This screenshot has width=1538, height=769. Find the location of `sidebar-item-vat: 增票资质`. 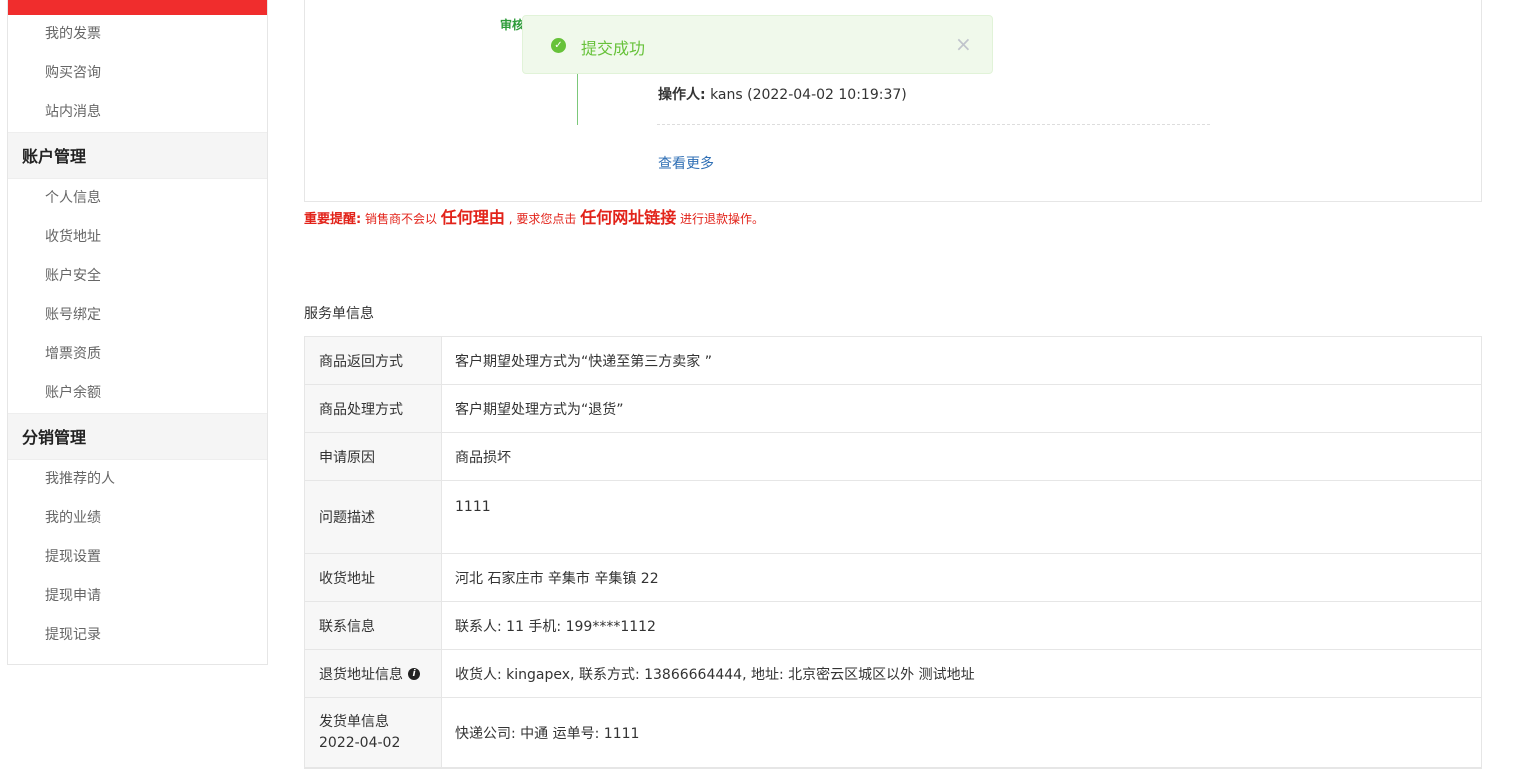

sidebar-item-vat: 增票资质 is located at coordinates (137, 354).